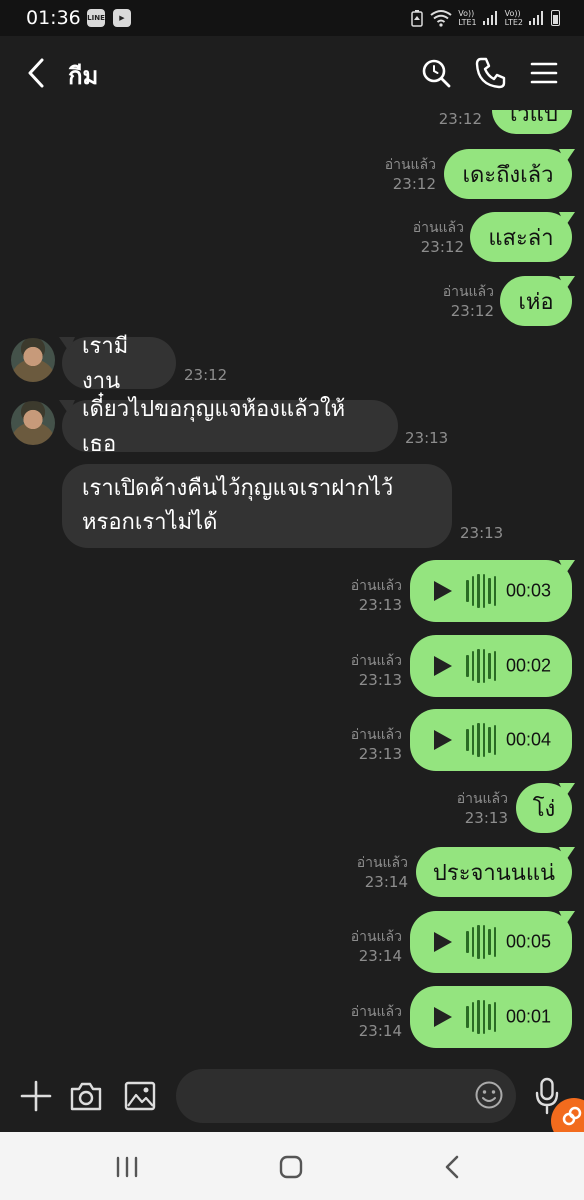  What do you see at coordinates (122, 18) in the screenshot?
I see `youtube-like-icon: ▶` at bounding box center [122, 18].